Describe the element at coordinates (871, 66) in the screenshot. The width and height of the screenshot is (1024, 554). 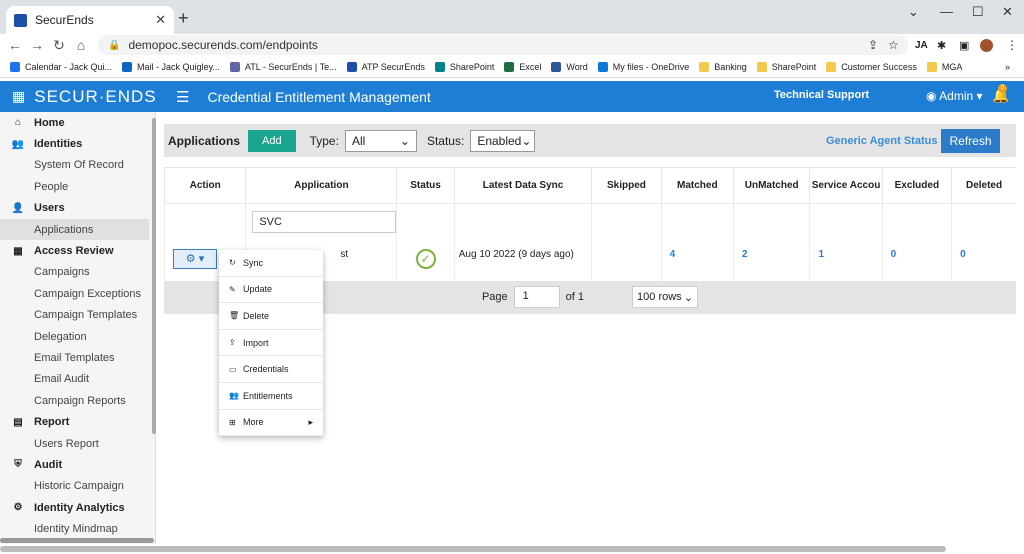
I see `bookmark-item: Customer Success` at that location.